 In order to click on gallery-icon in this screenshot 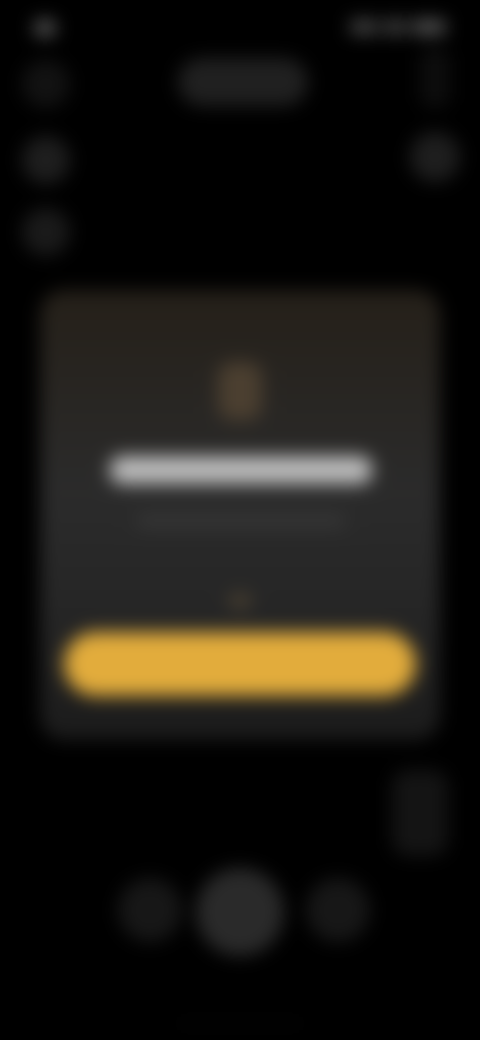, I will do `click(150, 910)`.